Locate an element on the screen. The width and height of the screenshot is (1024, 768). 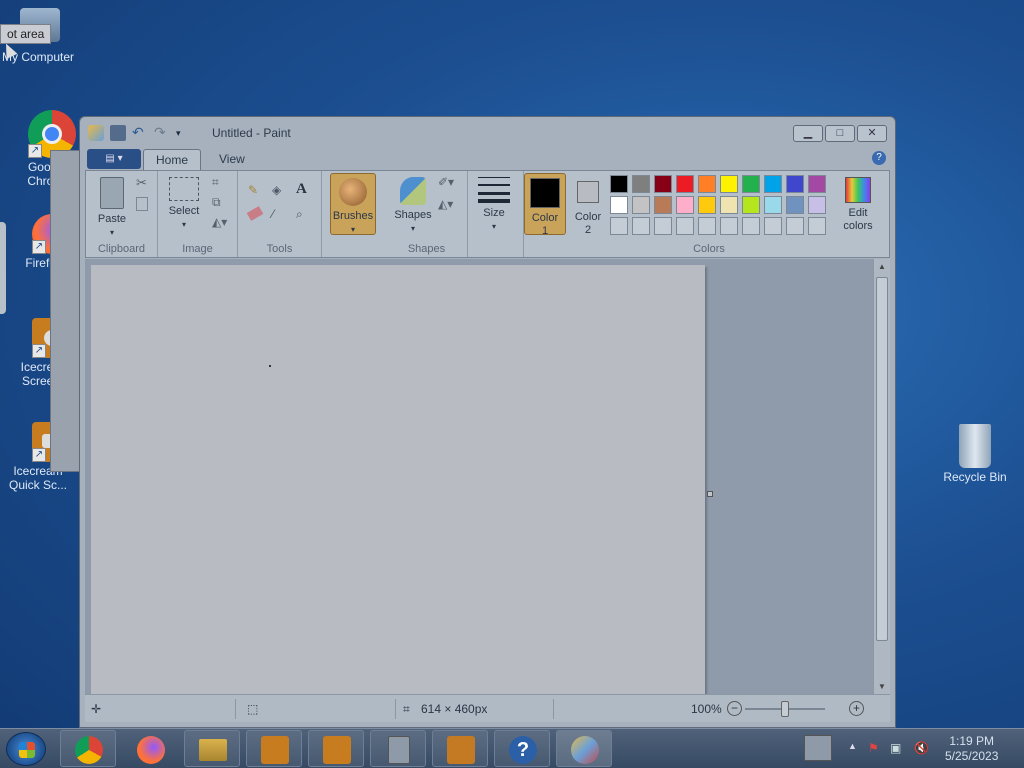
select-rectangle-icon is located at coordinates (184, 189).